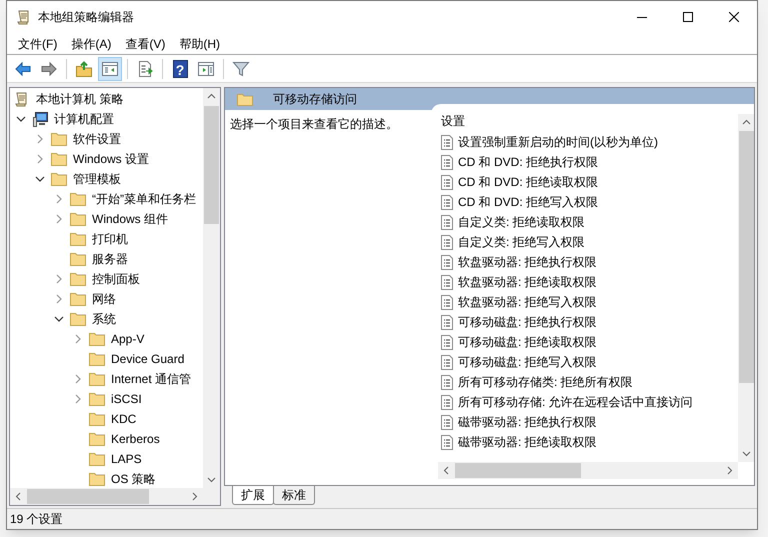  Describe the element at coordinates (135, 439) in the screenshot. I see `tree-item: Kerberos` at that location.